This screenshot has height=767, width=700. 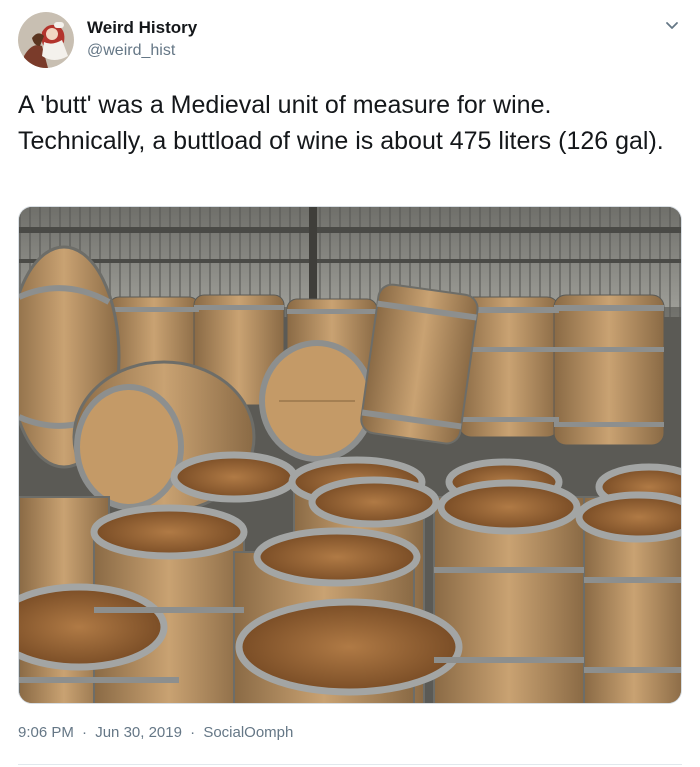 What do you see at coordinates (138, 732) in the screenshot?
I see `tweet-date: Jun 30, 2019` at bounding box center [138, 732].